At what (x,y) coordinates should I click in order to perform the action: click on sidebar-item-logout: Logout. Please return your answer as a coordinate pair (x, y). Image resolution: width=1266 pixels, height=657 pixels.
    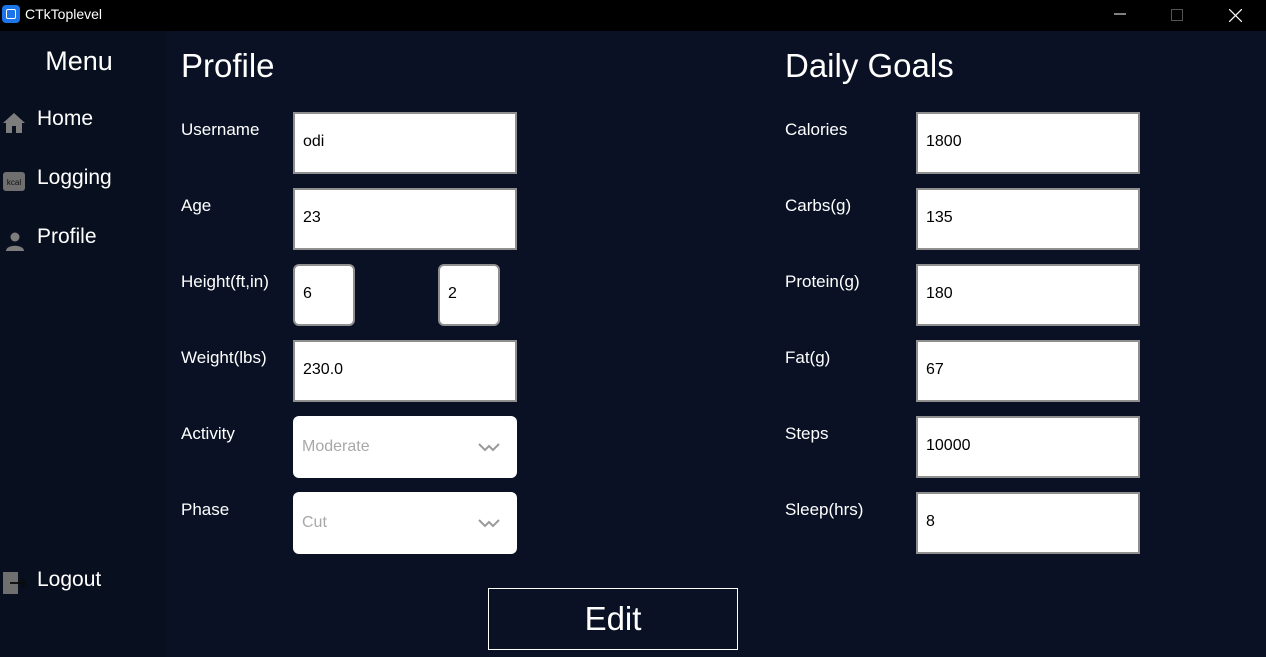
    Looking at the image, I should click on (80, 582).